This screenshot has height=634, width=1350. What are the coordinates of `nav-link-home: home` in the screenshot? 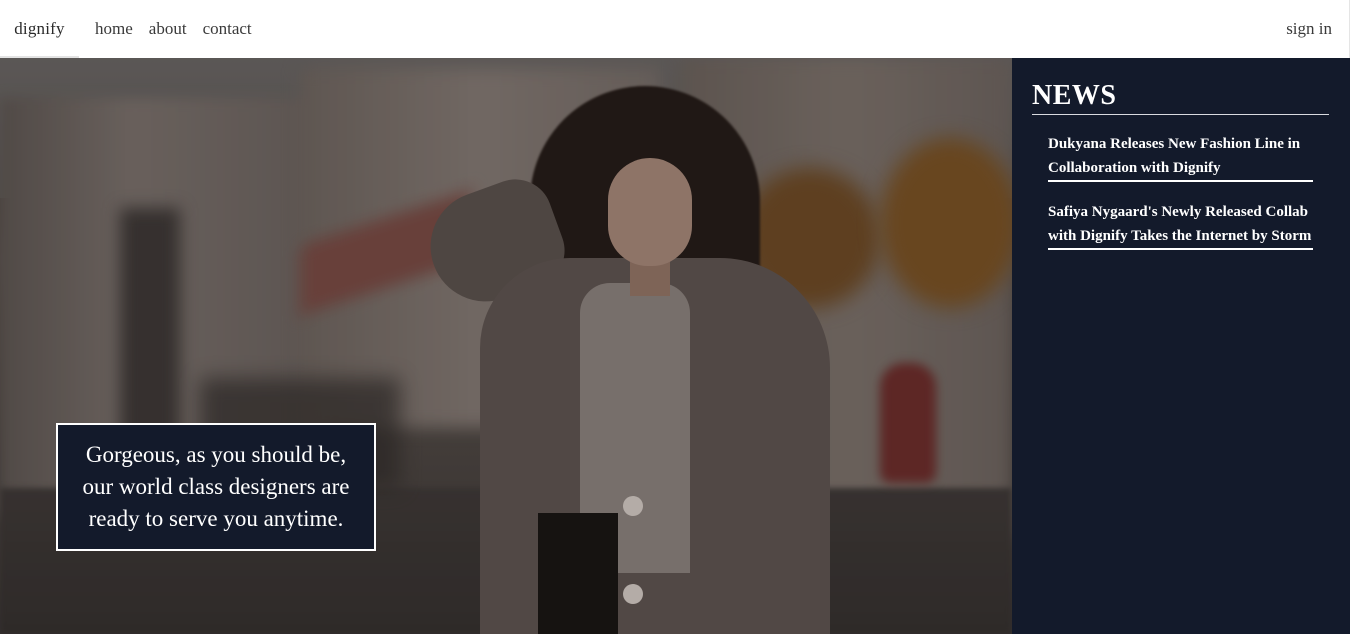 It's located at (114, 29).